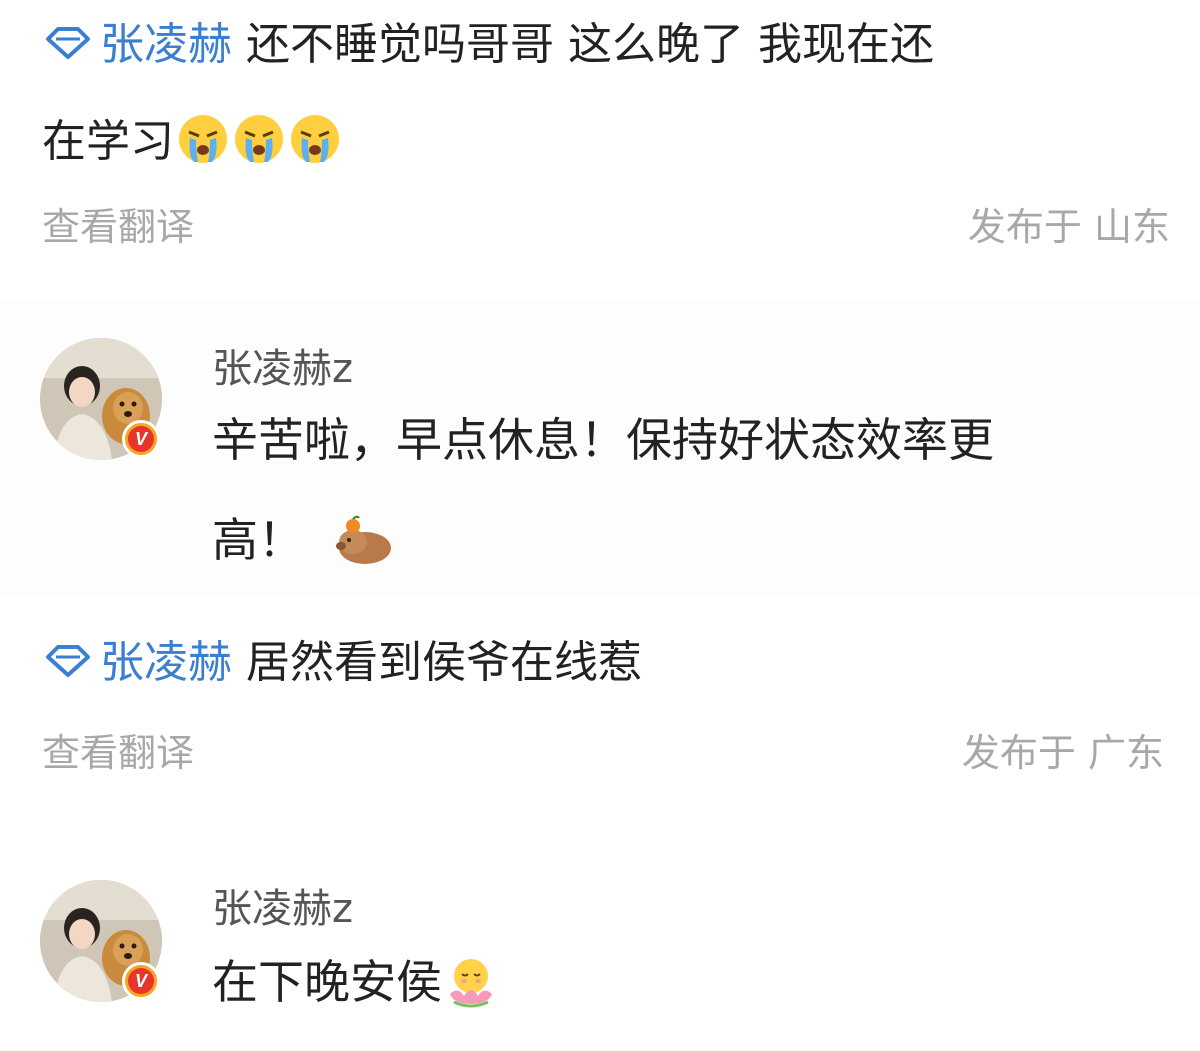 The width and height of the screenshot is (1200, 1051). Describe the element at coordinates (363, 539) in the screenshot. I see `capybara-emoji` at that location.